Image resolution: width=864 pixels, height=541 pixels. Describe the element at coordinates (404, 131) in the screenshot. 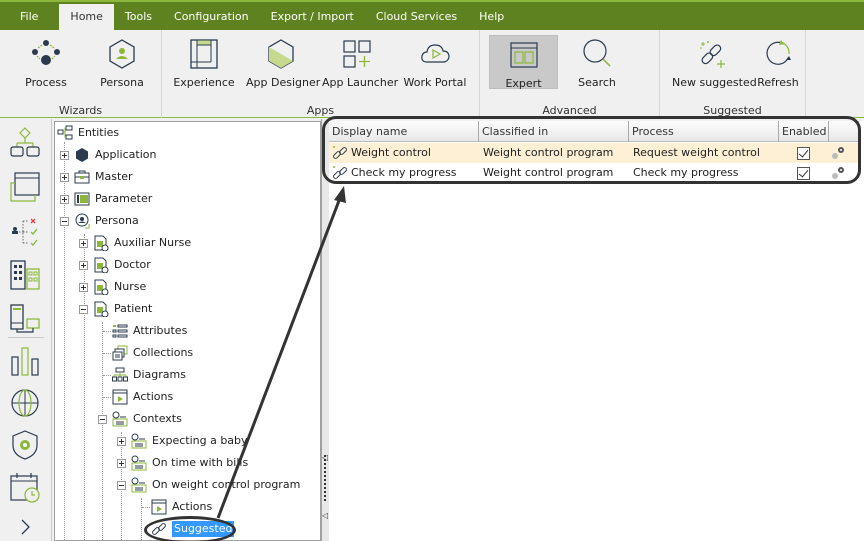

I see `column-display-name: Display name` at that location.